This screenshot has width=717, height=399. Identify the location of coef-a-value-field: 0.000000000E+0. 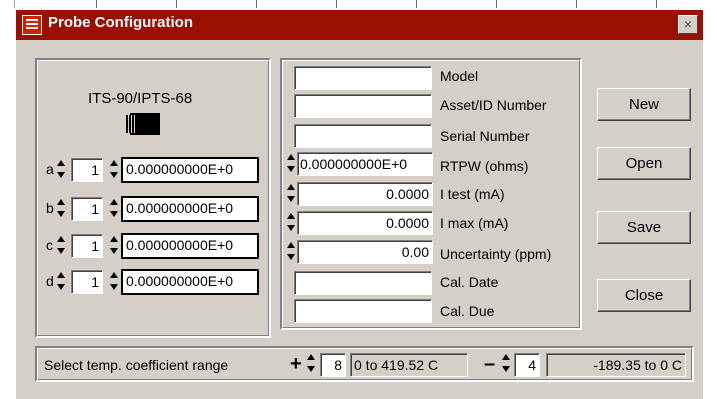
(190, 170).